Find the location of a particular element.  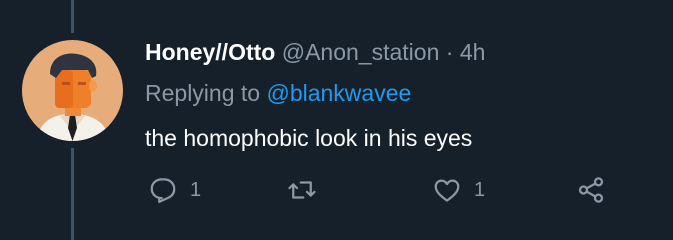

retweet-button is located at coordinates (302, 190).